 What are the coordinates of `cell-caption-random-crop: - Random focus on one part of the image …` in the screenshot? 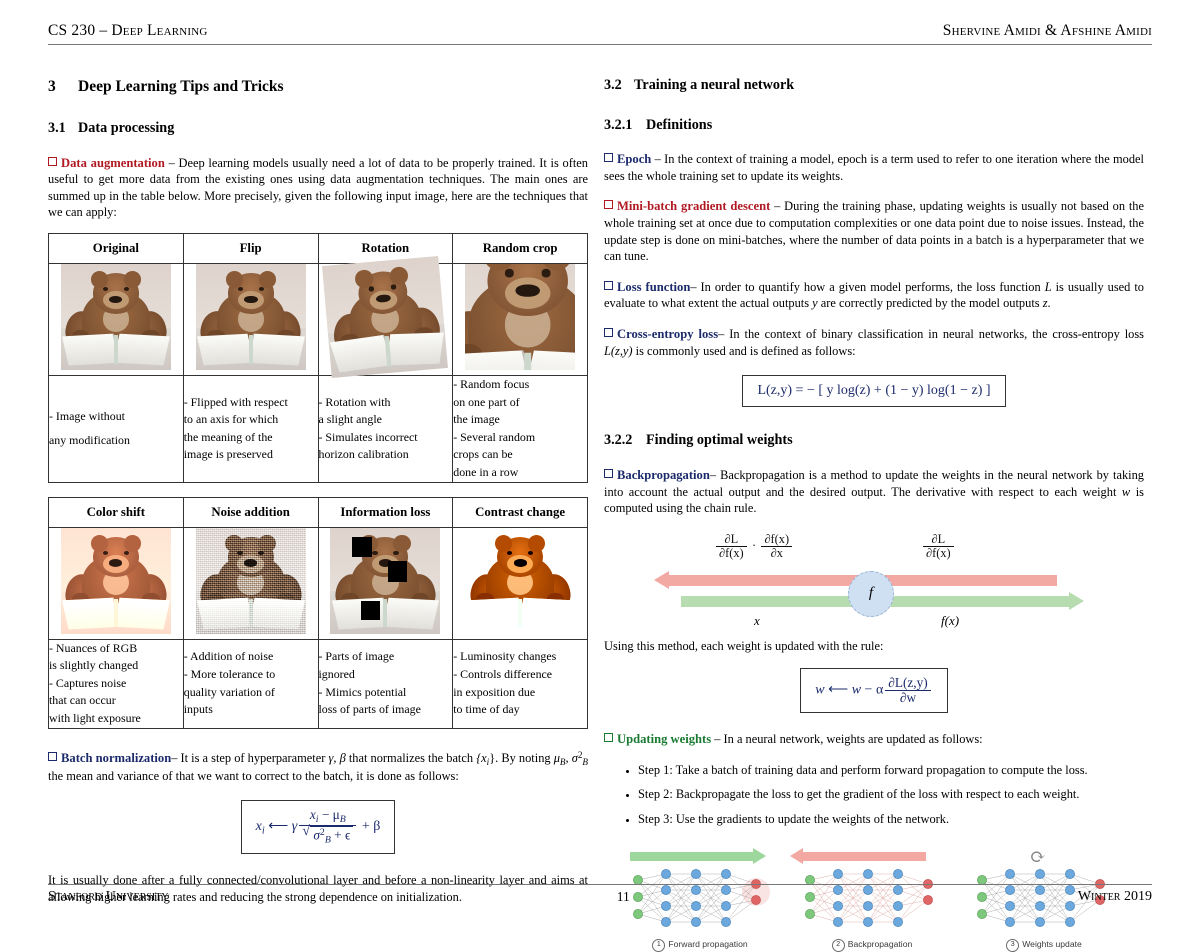 It's located at (520, 428).